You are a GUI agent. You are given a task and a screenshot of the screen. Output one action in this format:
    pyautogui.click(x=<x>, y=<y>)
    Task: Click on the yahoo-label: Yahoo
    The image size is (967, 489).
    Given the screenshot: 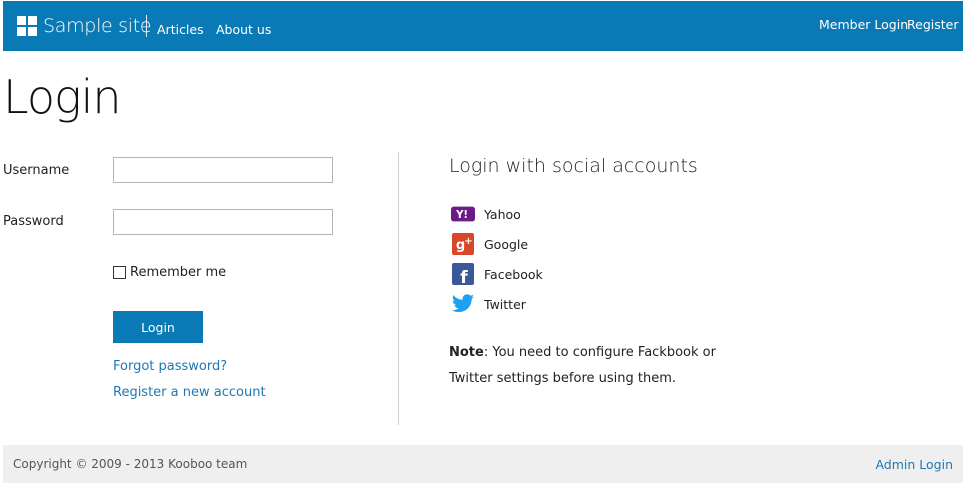 What is the action you would take?
    pyautogui.click(x=502, y=214)
    